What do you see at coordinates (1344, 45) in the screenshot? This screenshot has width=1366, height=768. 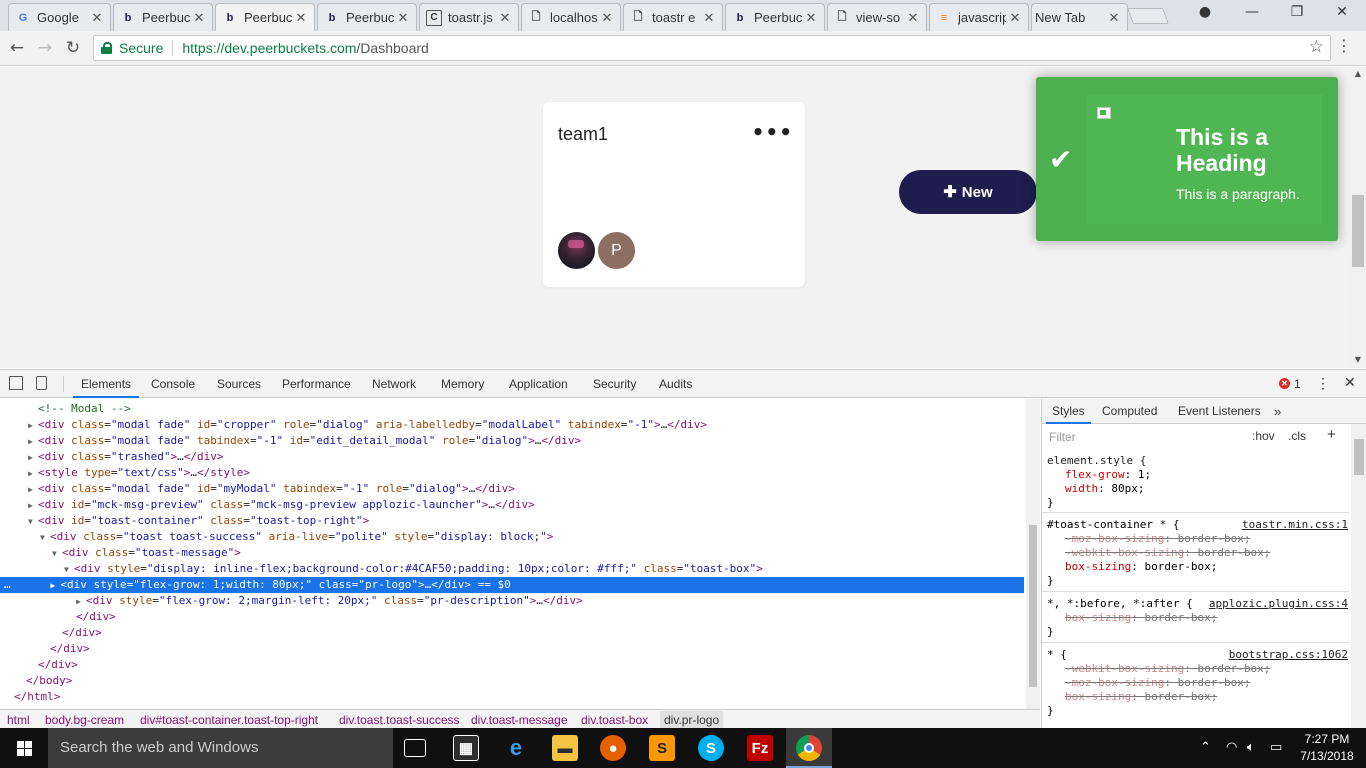 I see `browser-menu-icon: ⋮` at bounding box center [1344, 45].